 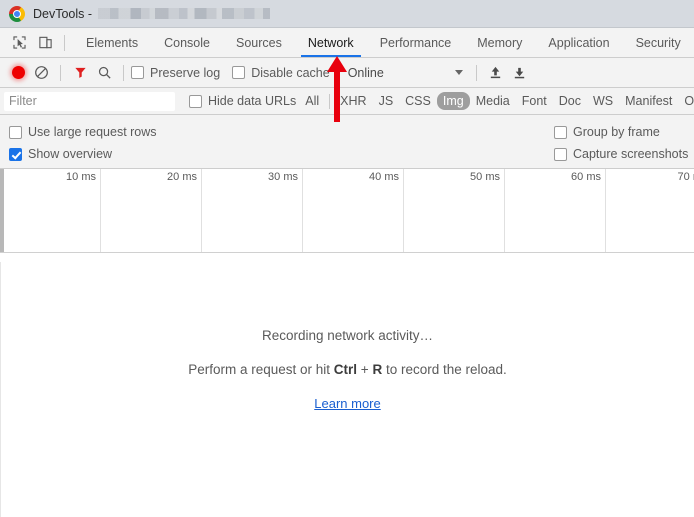 I want to click on tab-memory: Memory, so click(x=499, y=42).